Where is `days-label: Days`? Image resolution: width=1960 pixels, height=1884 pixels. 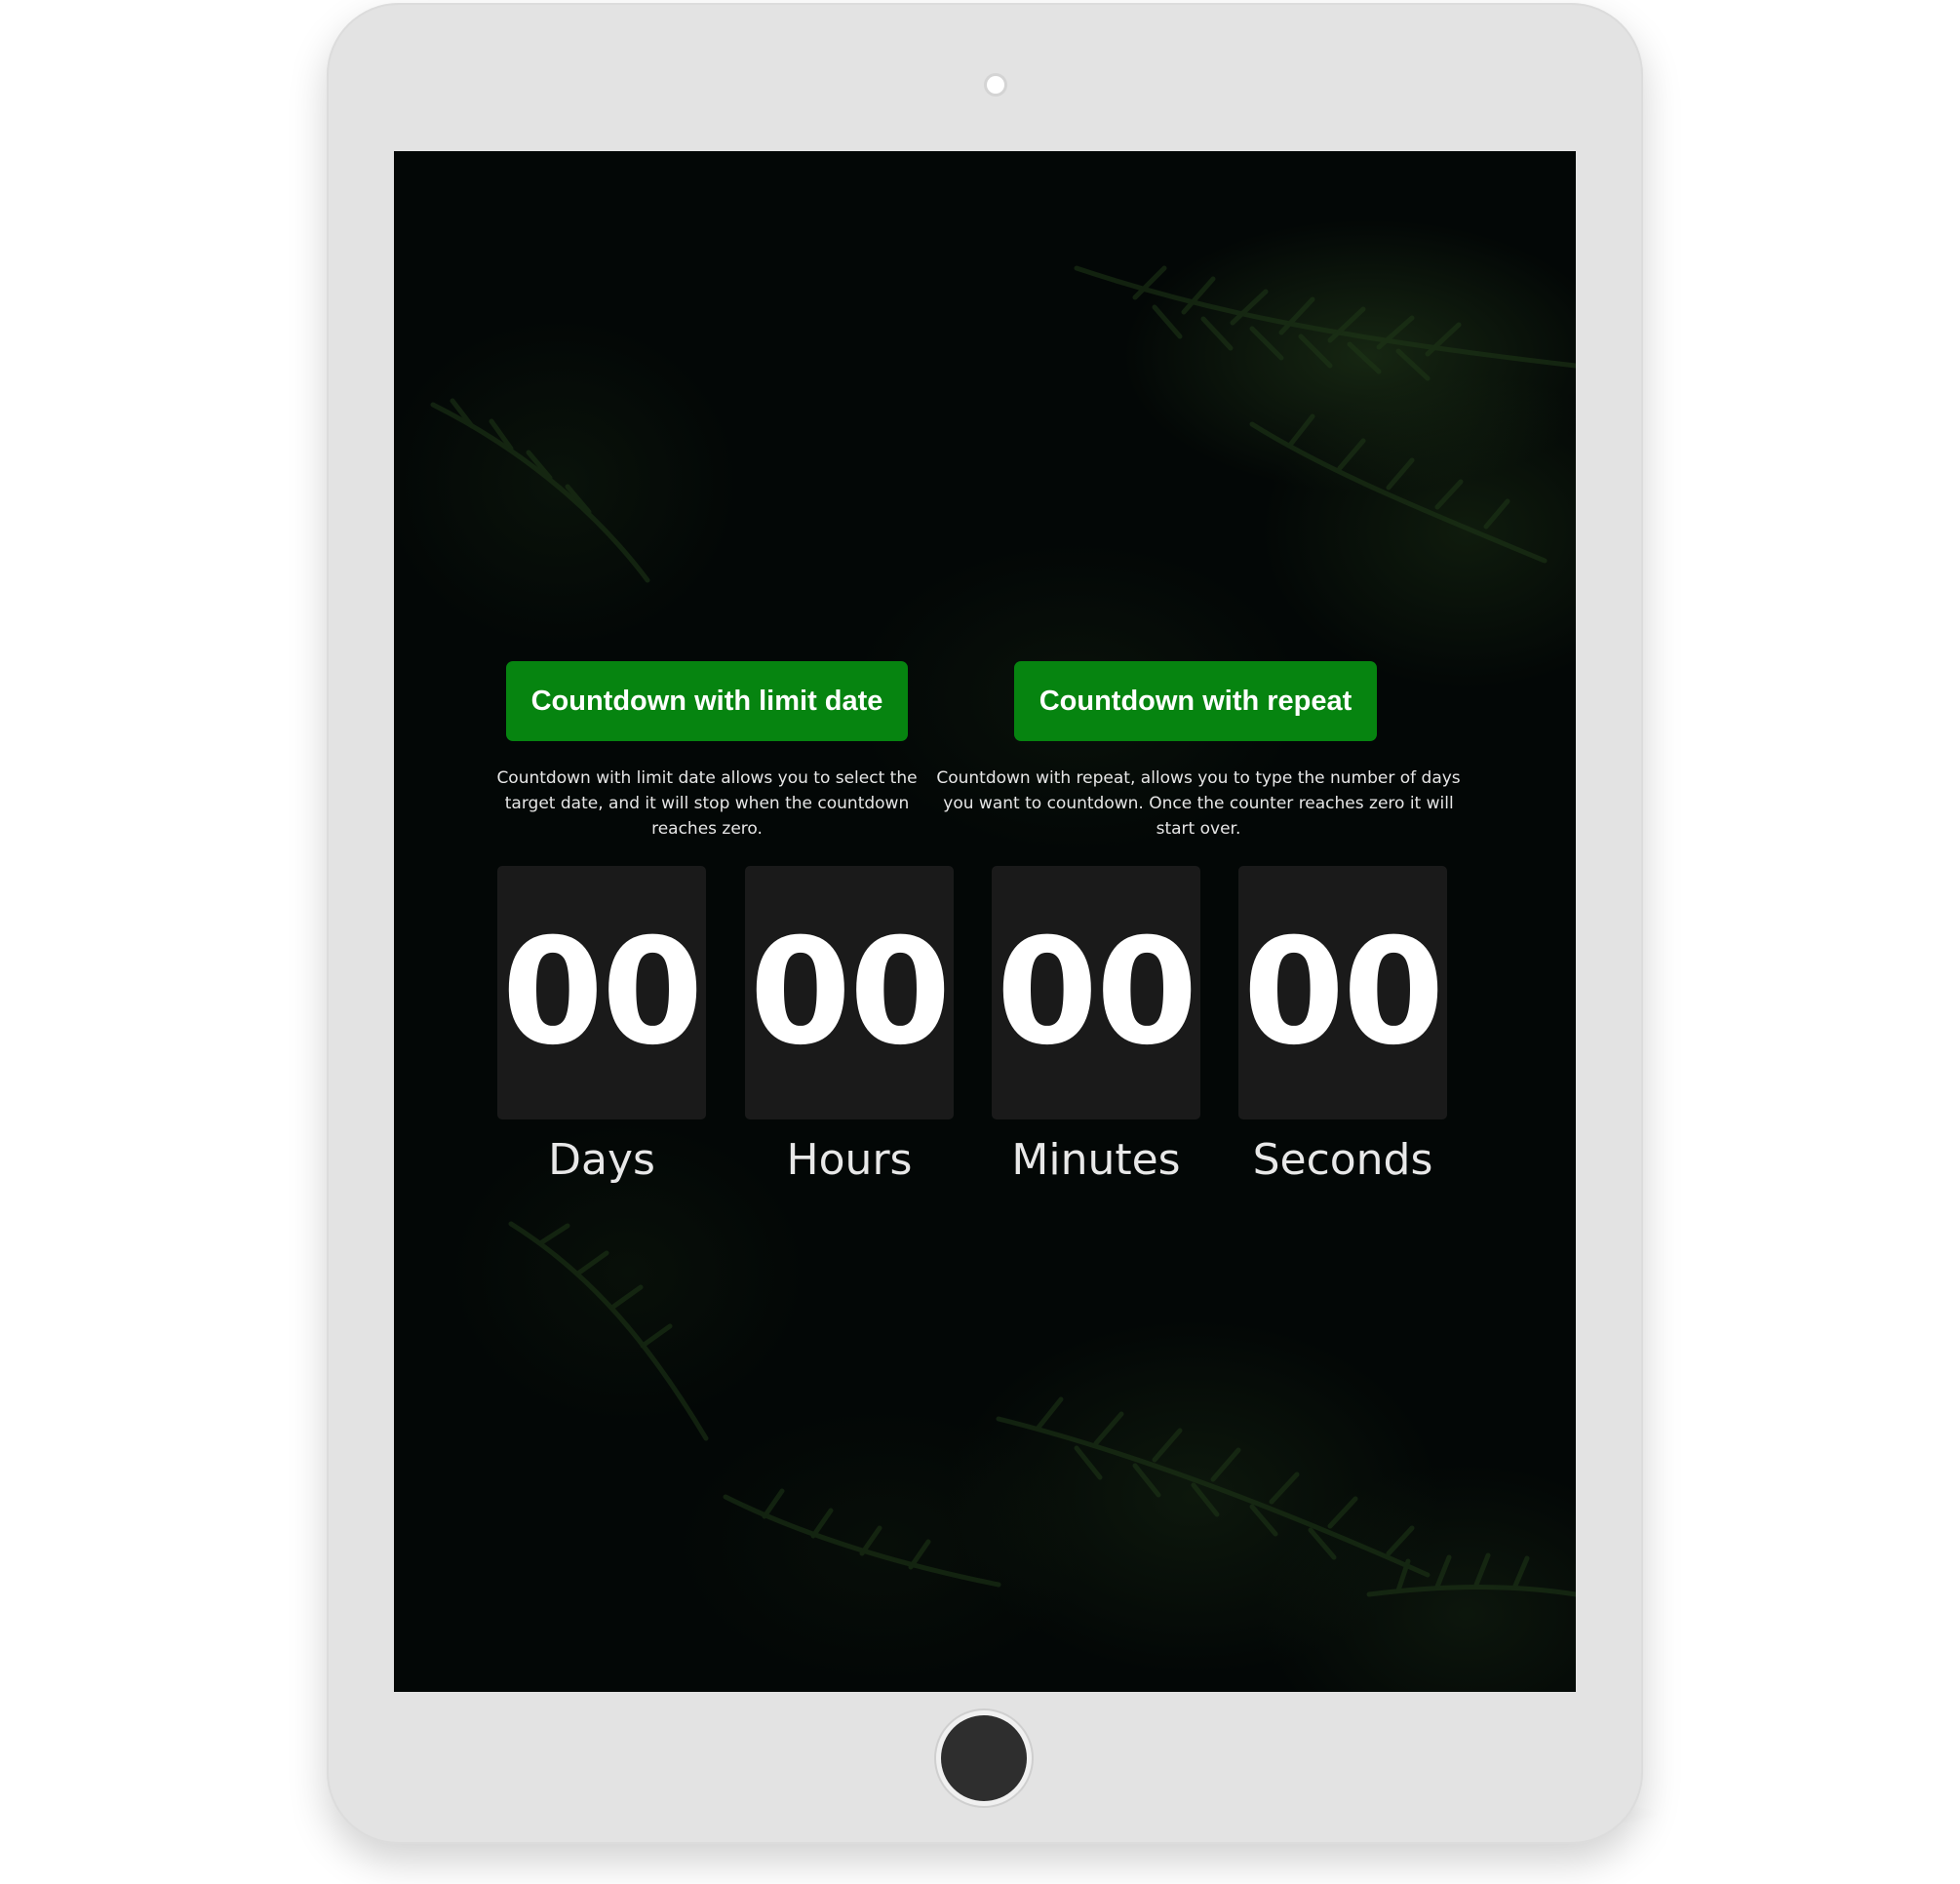 days-label: Days is located at coordinates (601, 1160).